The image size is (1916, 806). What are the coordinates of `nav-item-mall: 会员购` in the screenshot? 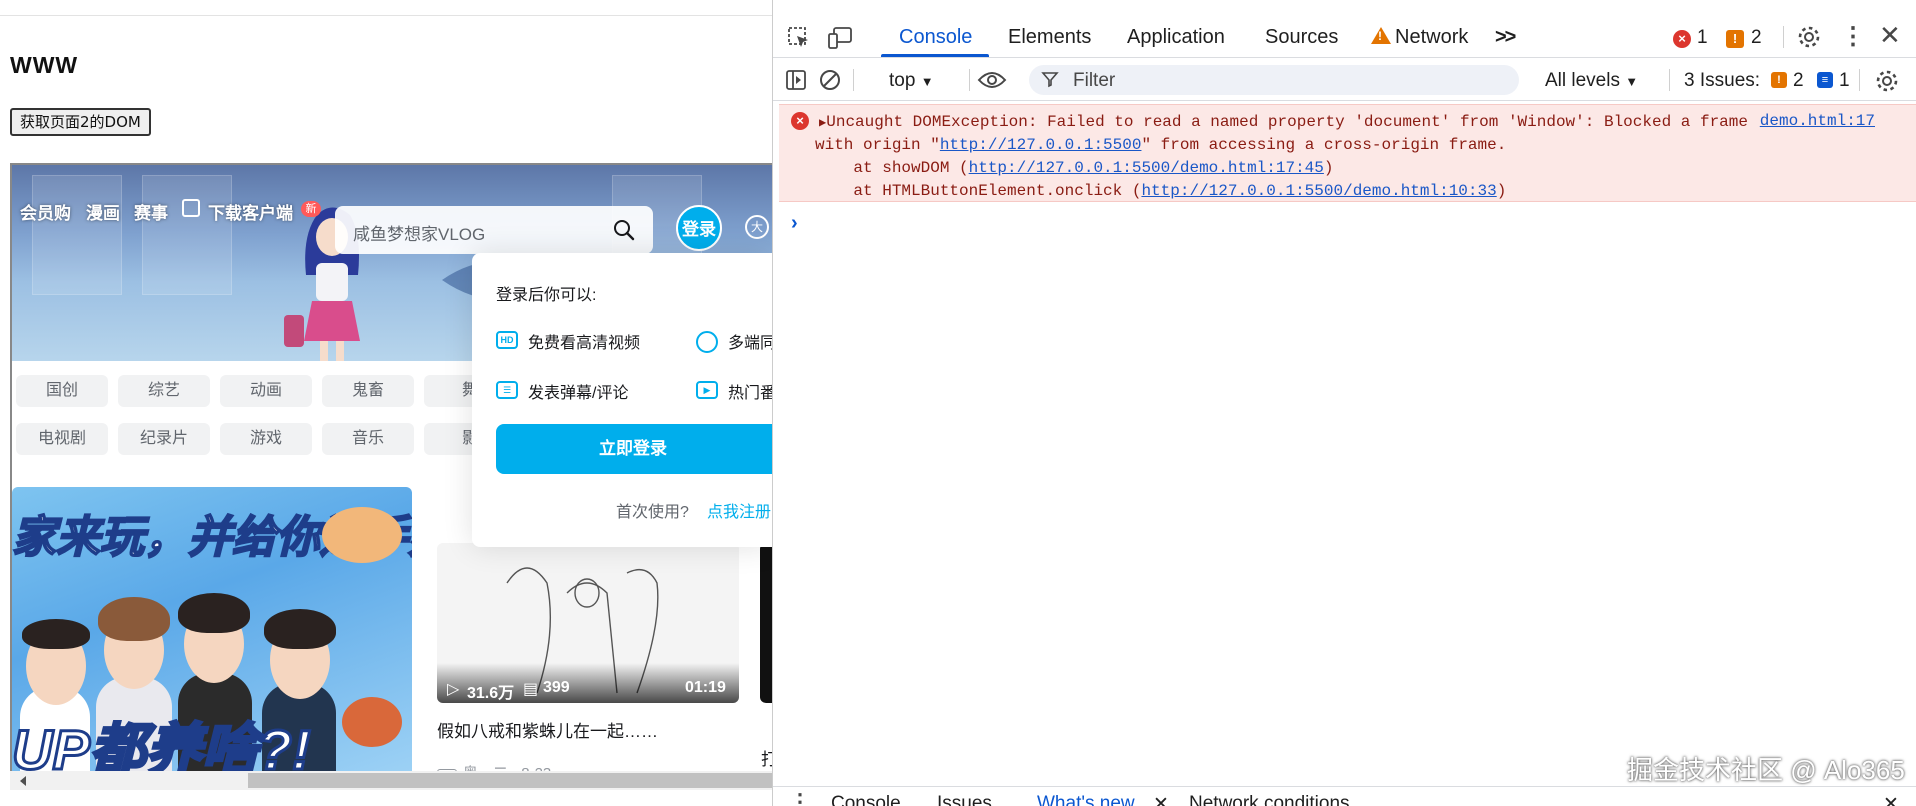 It's located at (45, 211).